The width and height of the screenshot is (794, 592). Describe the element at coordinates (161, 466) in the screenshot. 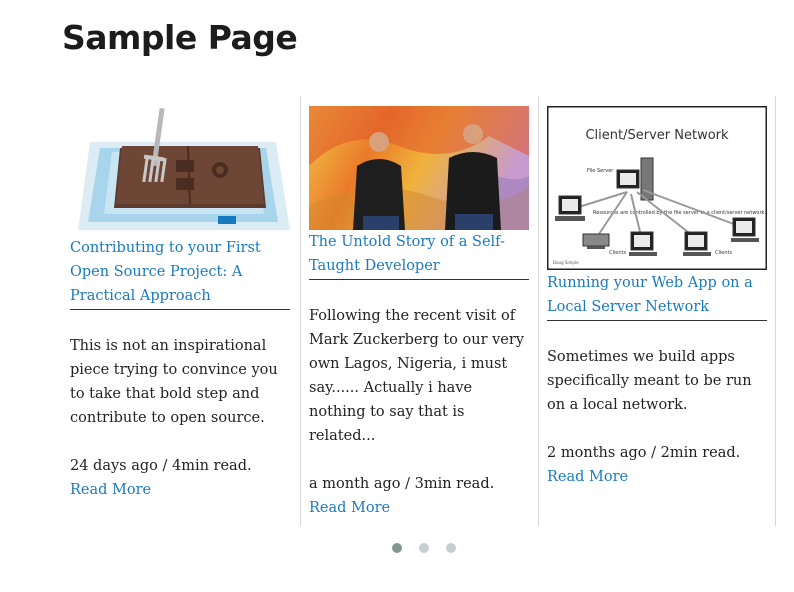

I see `post-date-readtime: 24 days ago / 4min read.` at that location.